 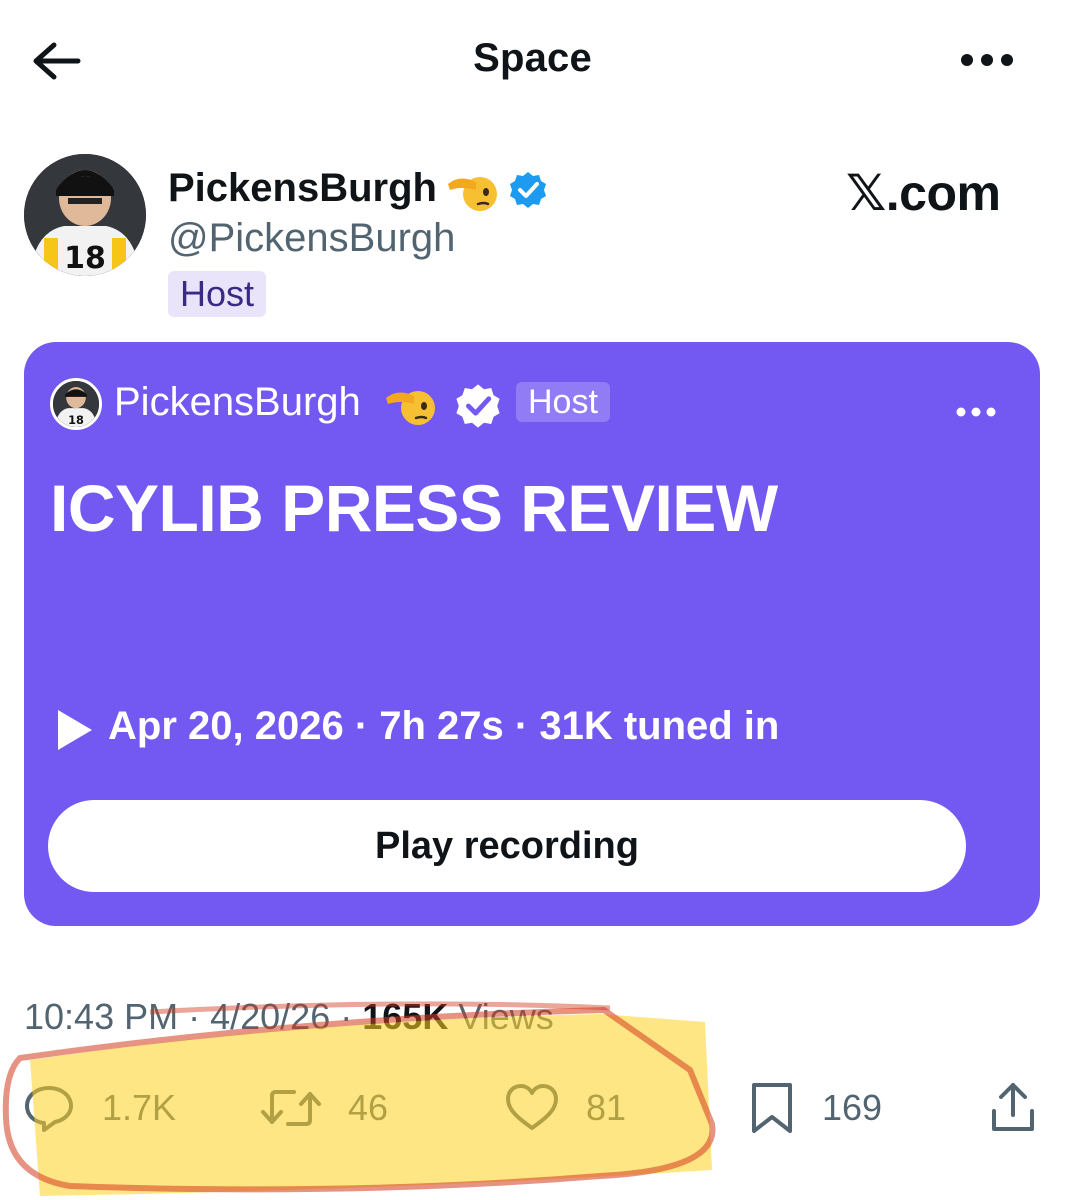 I want to click on share-icon, so click(x=1013, y=1107).